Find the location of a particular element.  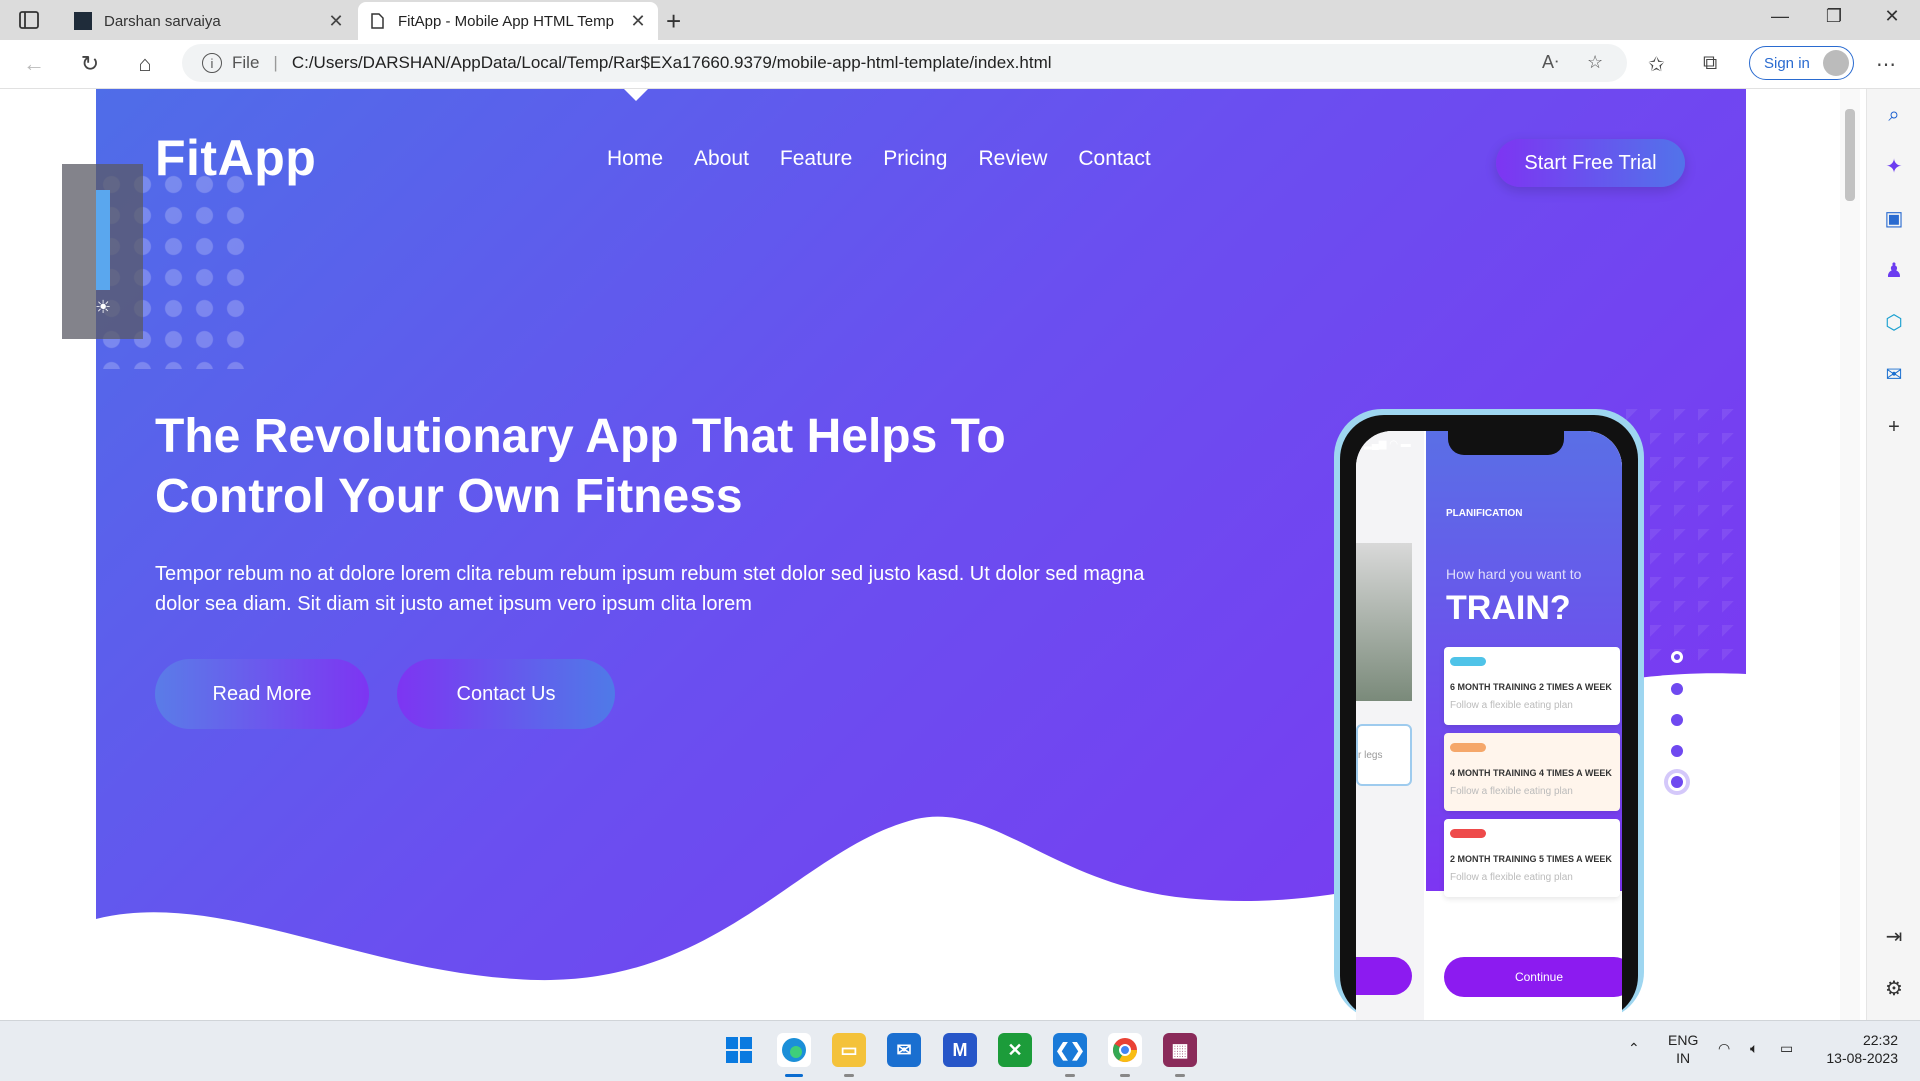

collections-icon: ⧉ is located at coordinates (1710, 63).